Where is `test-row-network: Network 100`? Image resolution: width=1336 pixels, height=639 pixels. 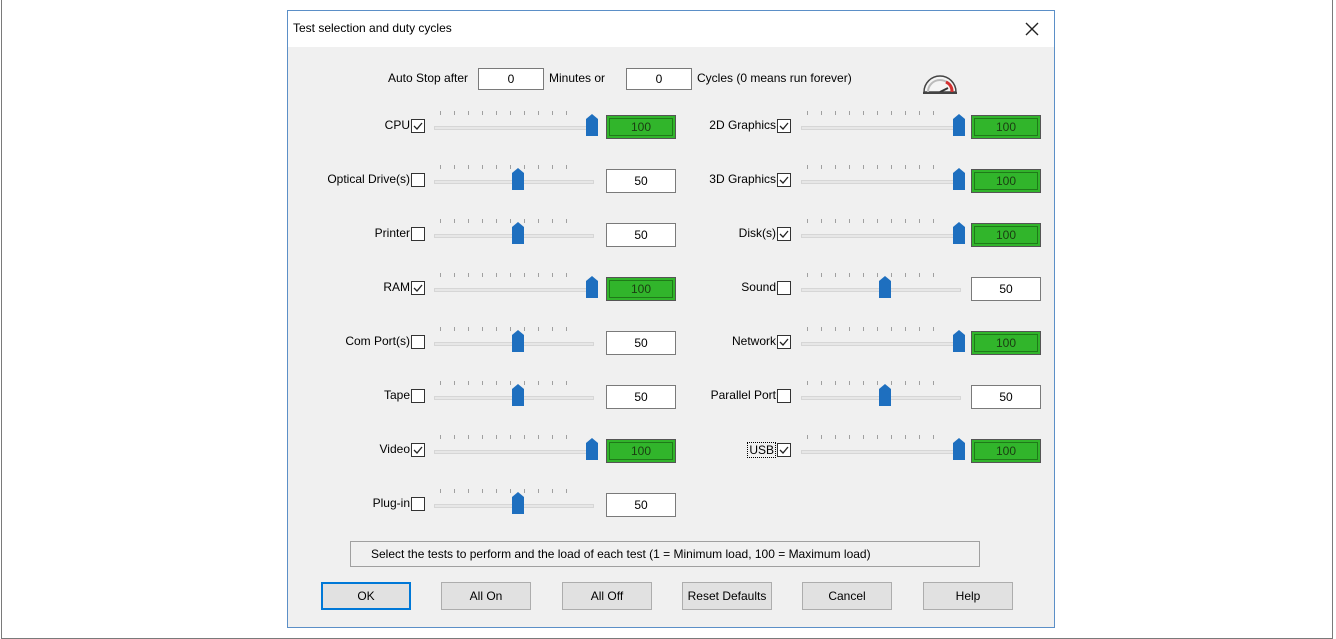 test-row-network: Network 100 is located at coordinates (671, 343).